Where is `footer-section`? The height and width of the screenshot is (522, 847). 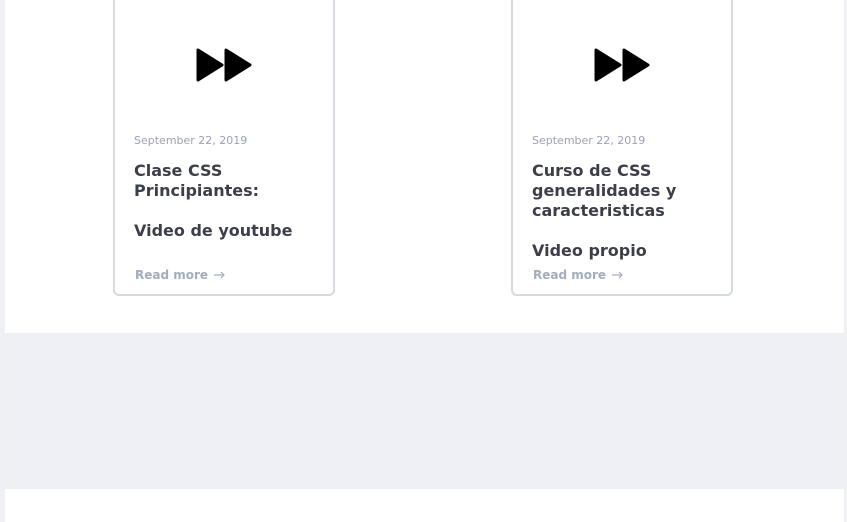 footer-section is located at coordinates (424, 505).